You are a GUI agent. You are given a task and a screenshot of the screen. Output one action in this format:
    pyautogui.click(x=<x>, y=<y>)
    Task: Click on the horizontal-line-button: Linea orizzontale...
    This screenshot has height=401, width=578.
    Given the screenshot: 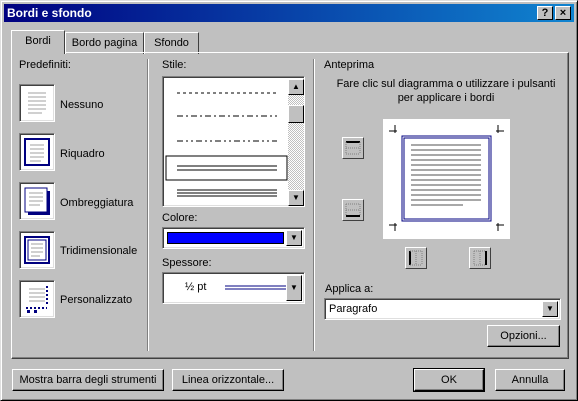 What is the action you would take?
    pyautogui.click(x=228, y=380)
    